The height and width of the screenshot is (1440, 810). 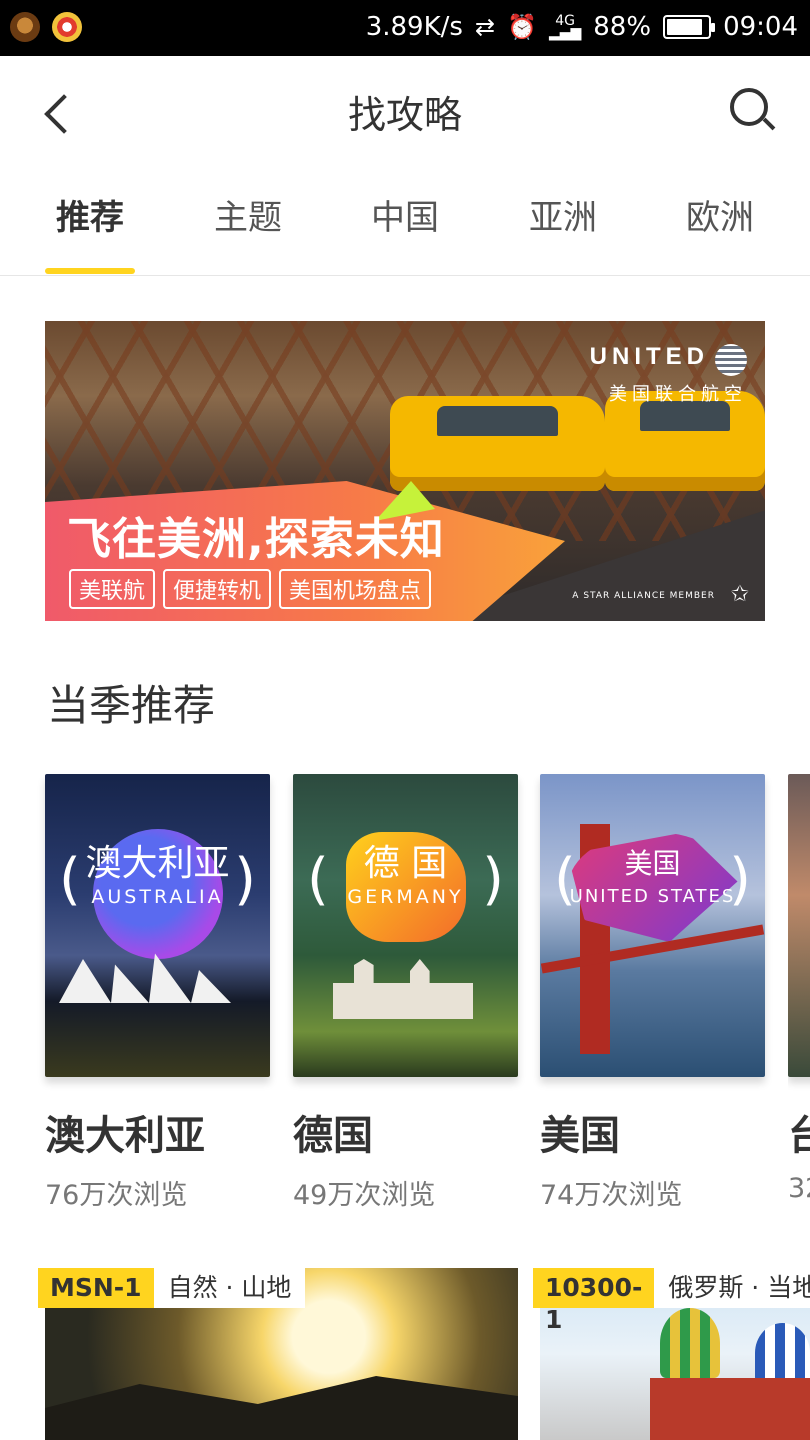 I want to click on destination-card: ( ) 美国 UNITED STATES 美国 74万次浏览, so click(x=652, y=993).